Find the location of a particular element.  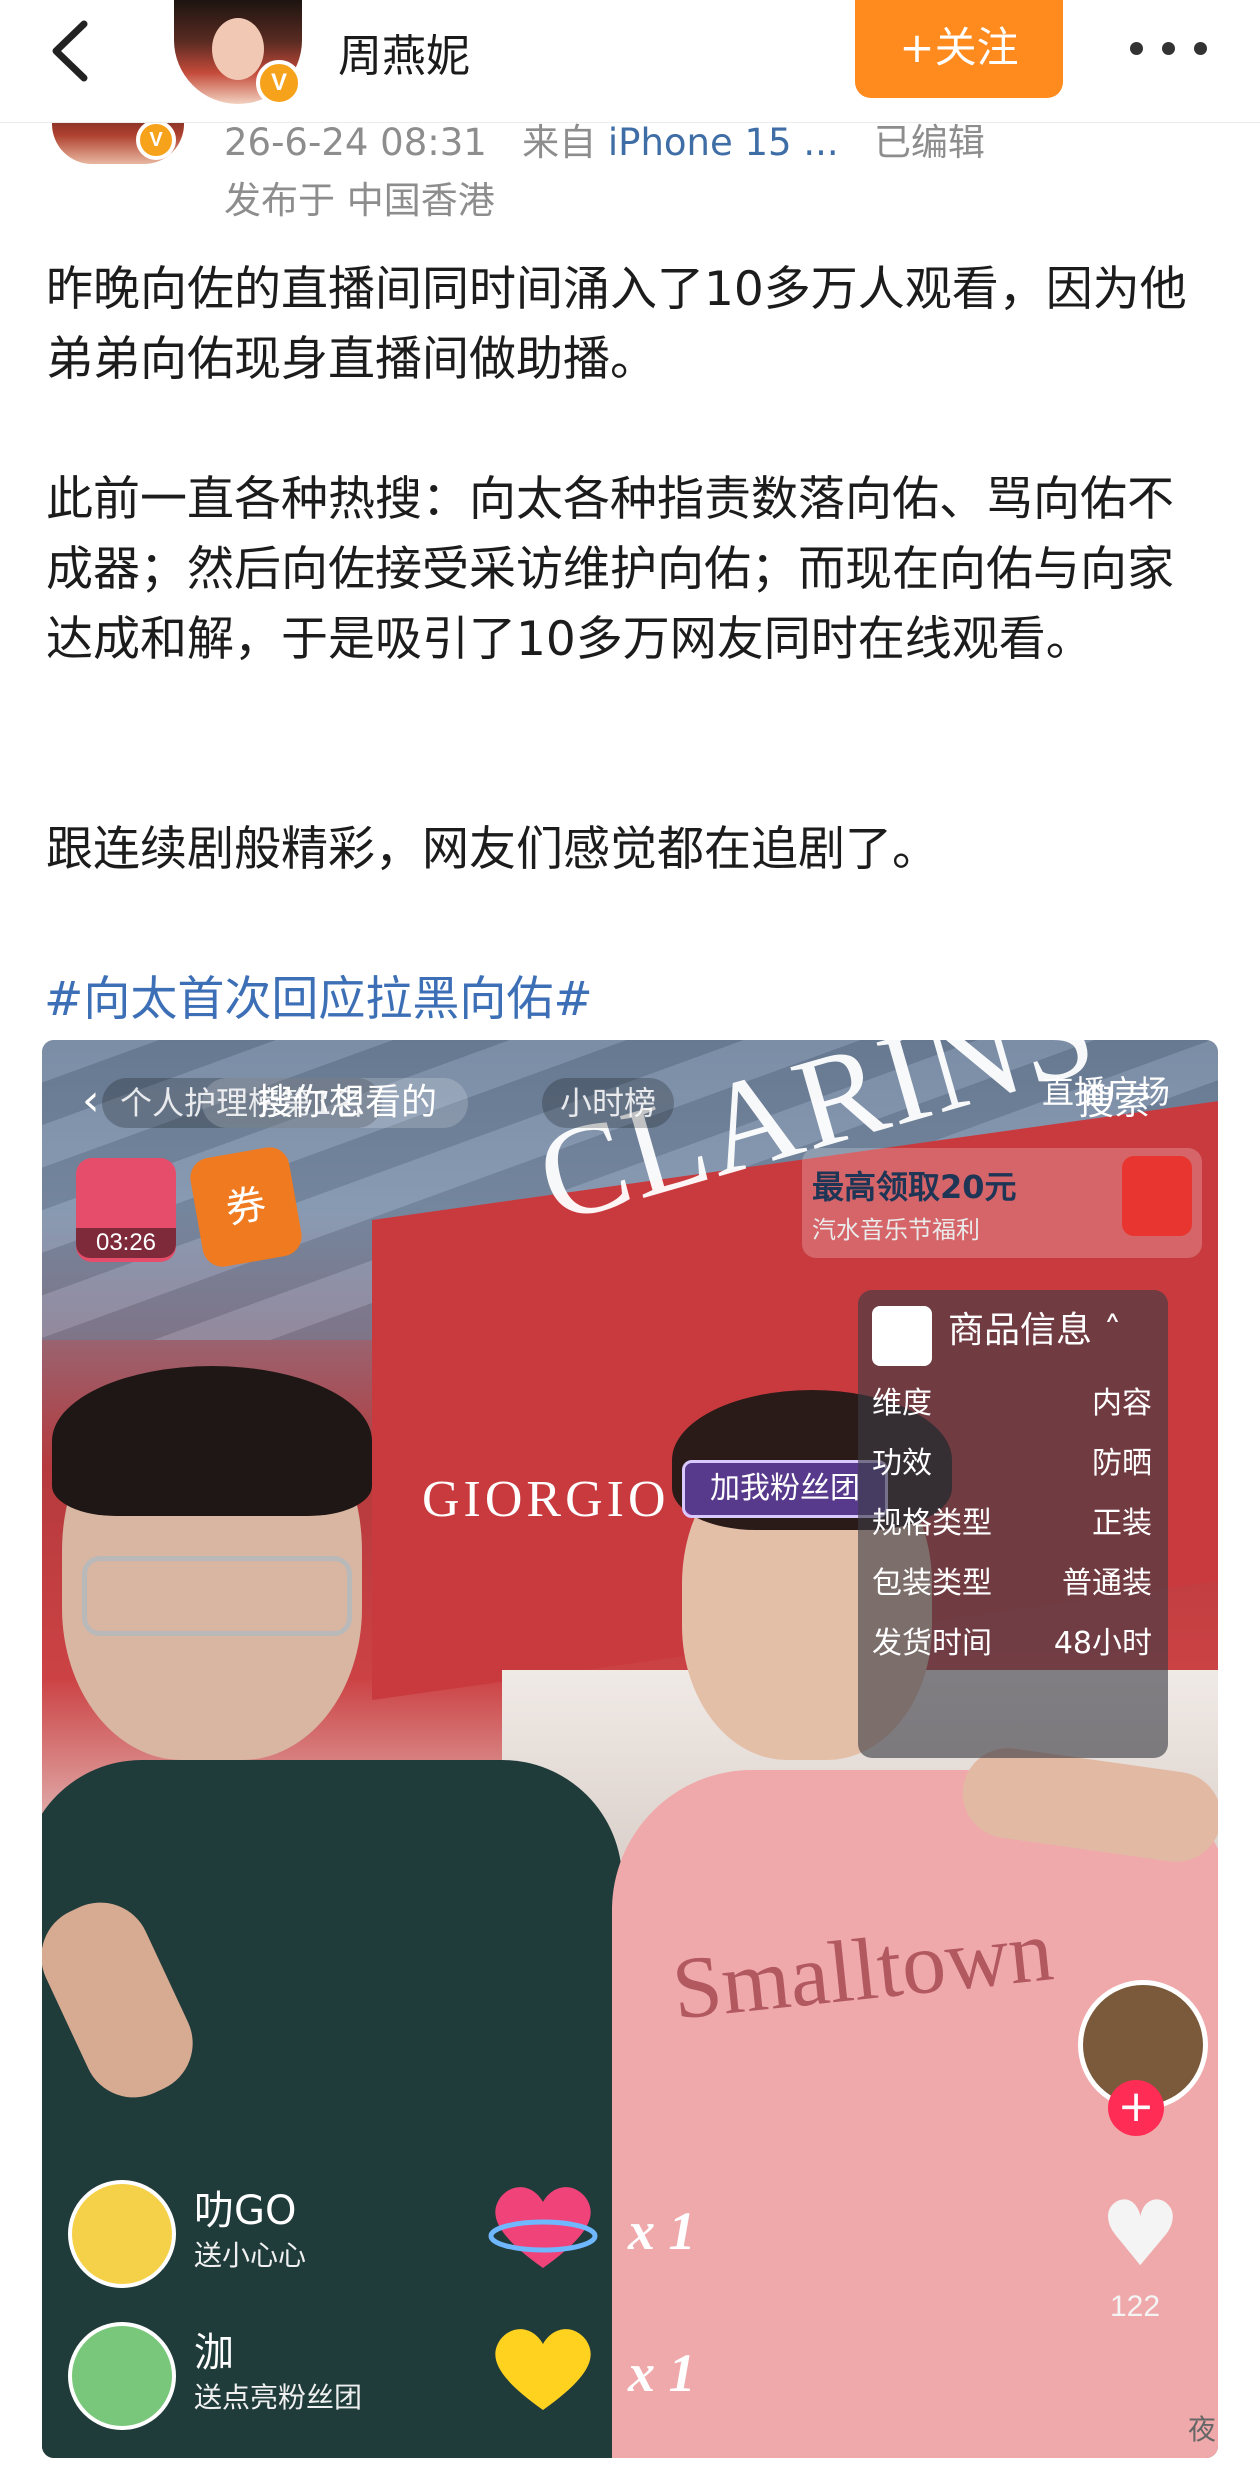

post-edited-label: 已编辑 is located at coordinates (929, 142).